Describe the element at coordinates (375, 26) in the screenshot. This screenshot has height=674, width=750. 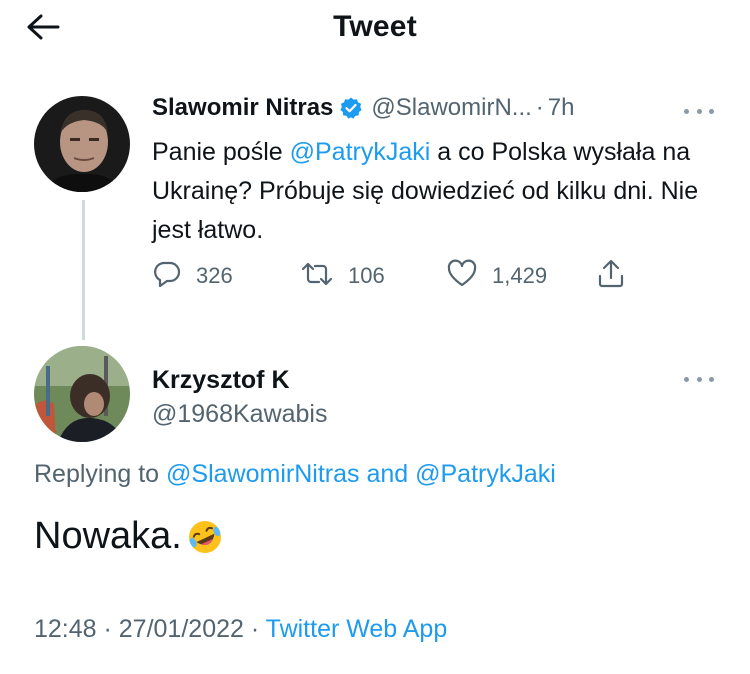
I see `page-title: Tweet` at that location.